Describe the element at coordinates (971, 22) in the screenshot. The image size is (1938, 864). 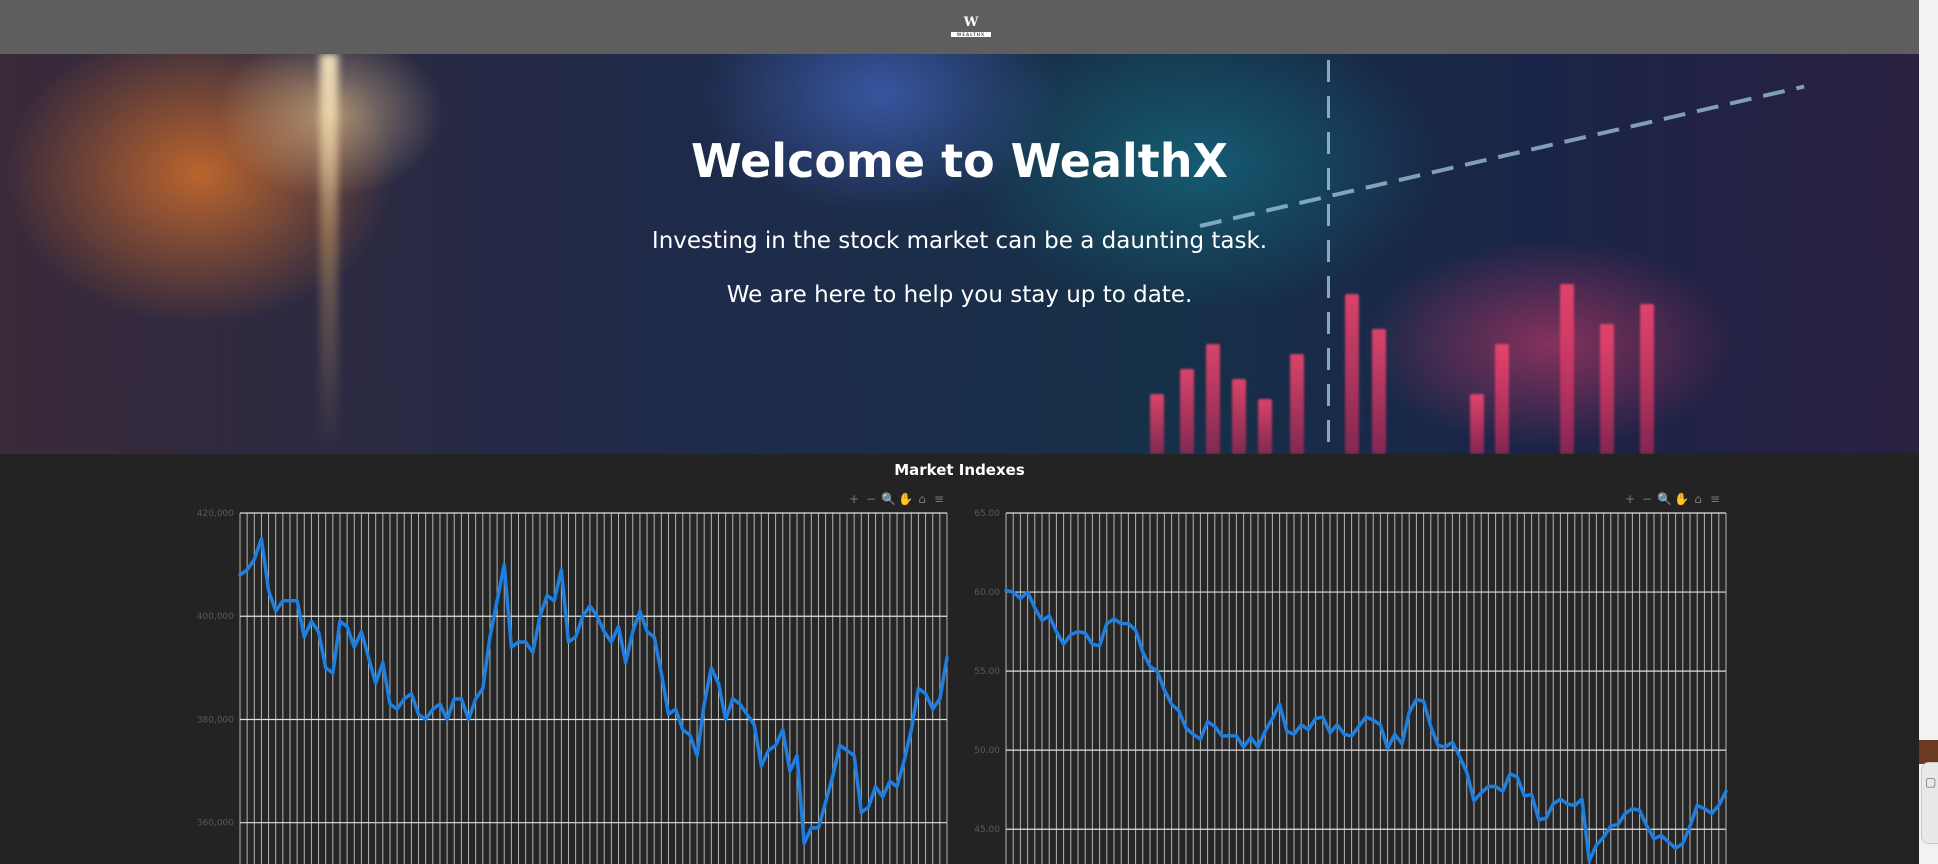
I see `logo-mark: W` at that location.